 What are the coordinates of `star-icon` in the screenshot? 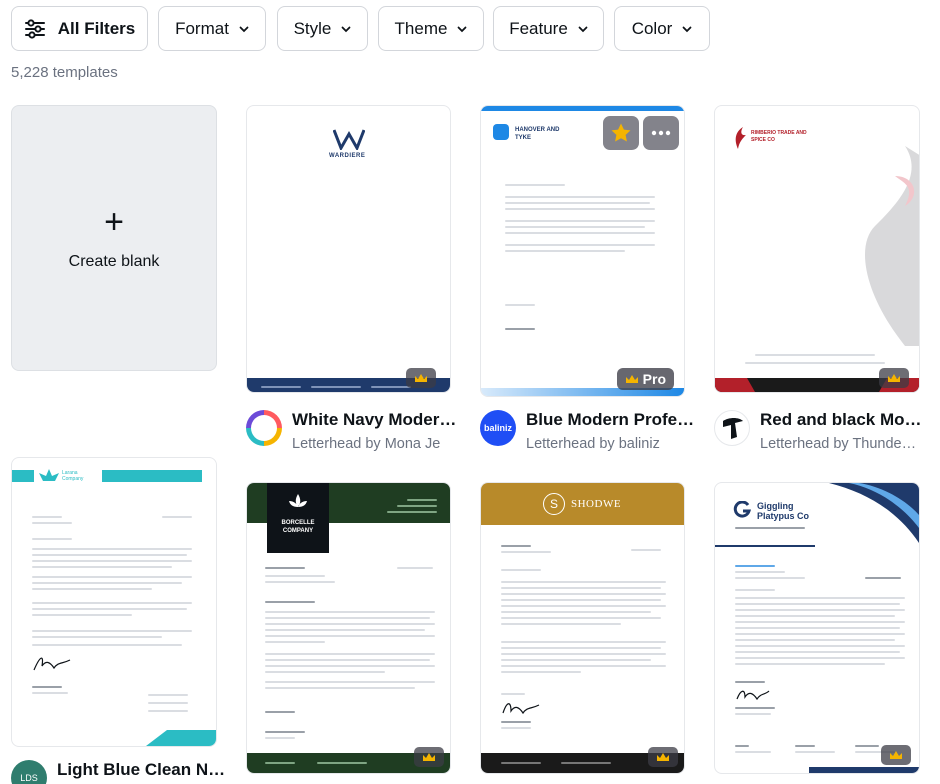 It's located at (621, 132).